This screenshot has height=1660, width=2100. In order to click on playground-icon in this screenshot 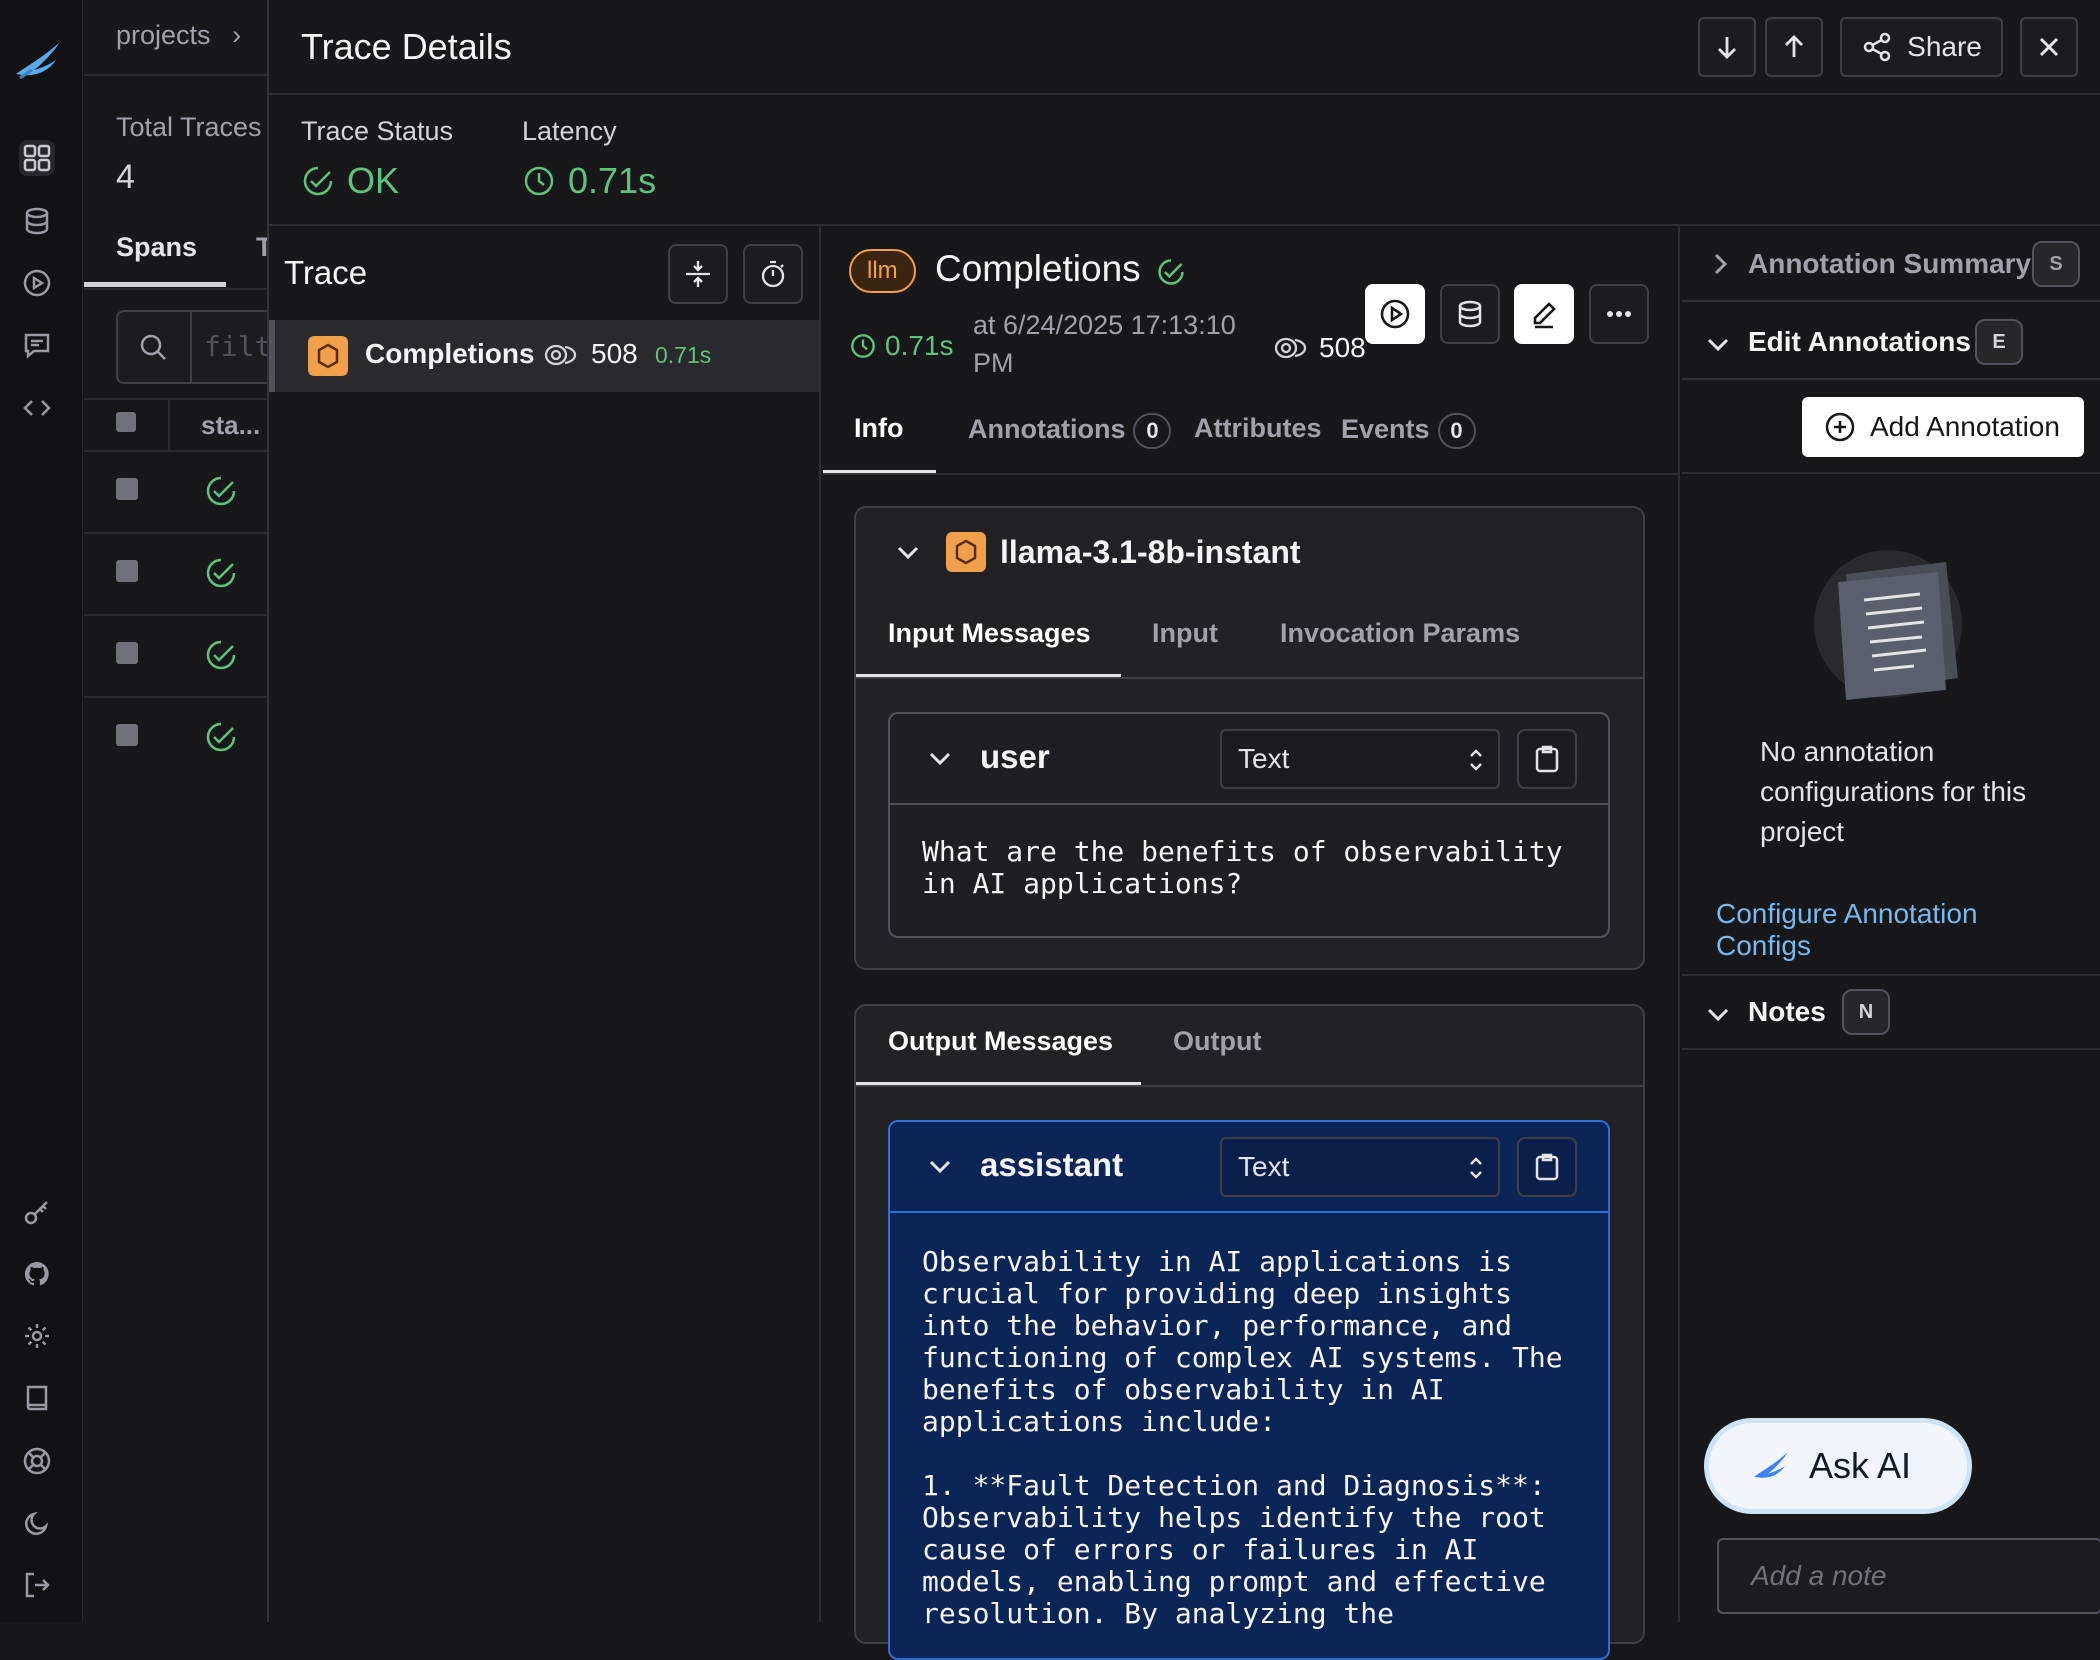, I will do `click(37, 283)`.